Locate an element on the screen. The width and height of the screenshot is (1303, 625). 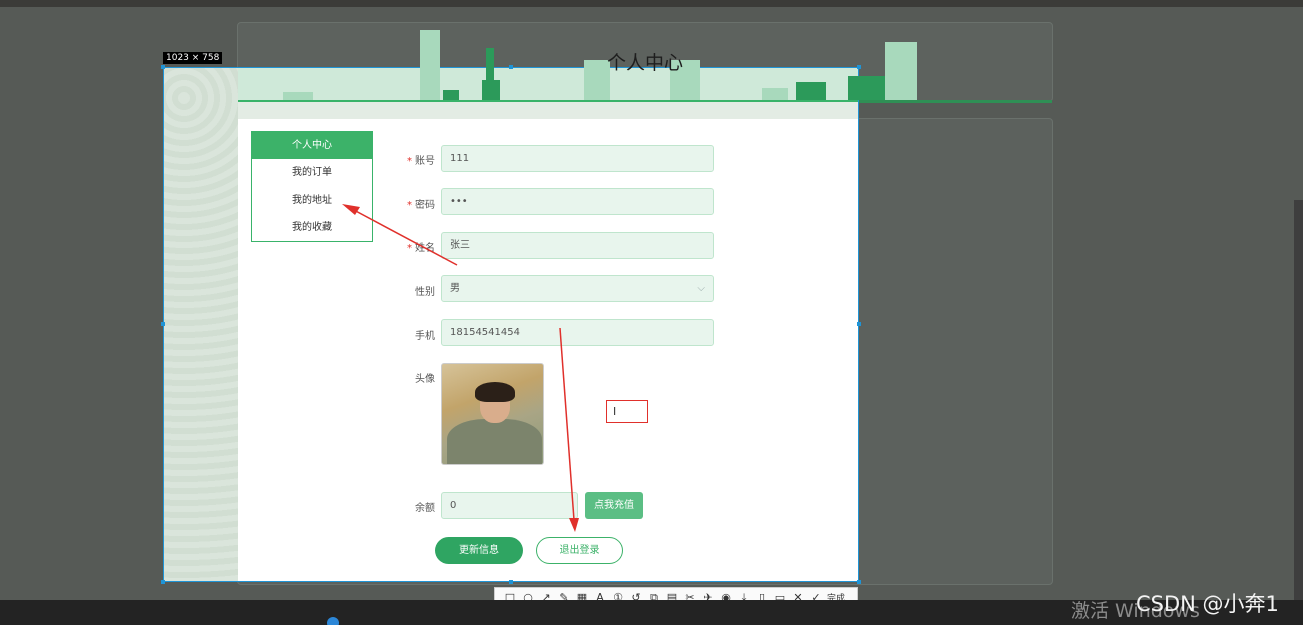
taskbar-app-icon is located at coordinates (333, 621).